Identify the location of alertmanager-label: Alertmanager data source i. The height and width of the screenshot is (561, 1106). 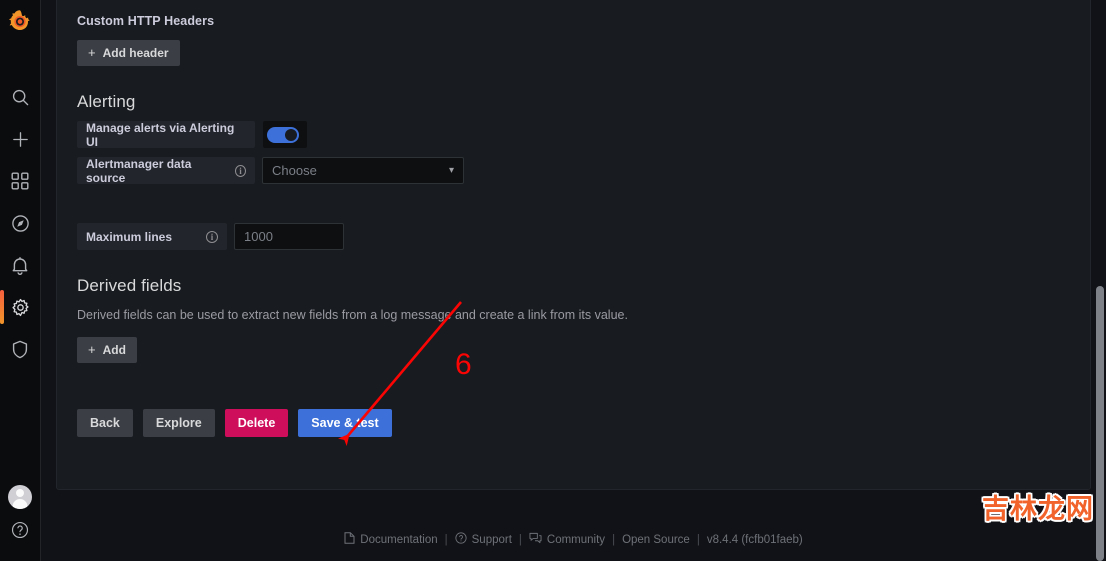
(166, 171).